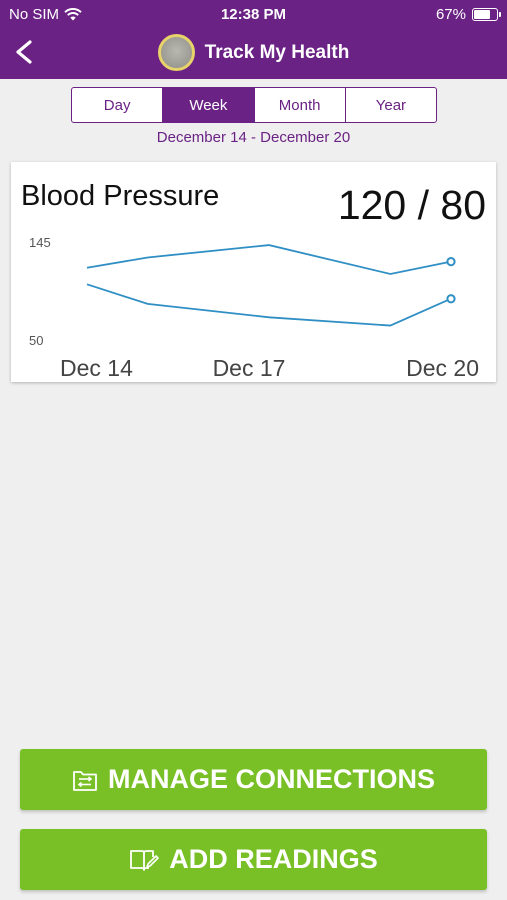 The height and width of the screenshot is (900, 507). I want to click on page-title: Track My Health, so click(277, 52).